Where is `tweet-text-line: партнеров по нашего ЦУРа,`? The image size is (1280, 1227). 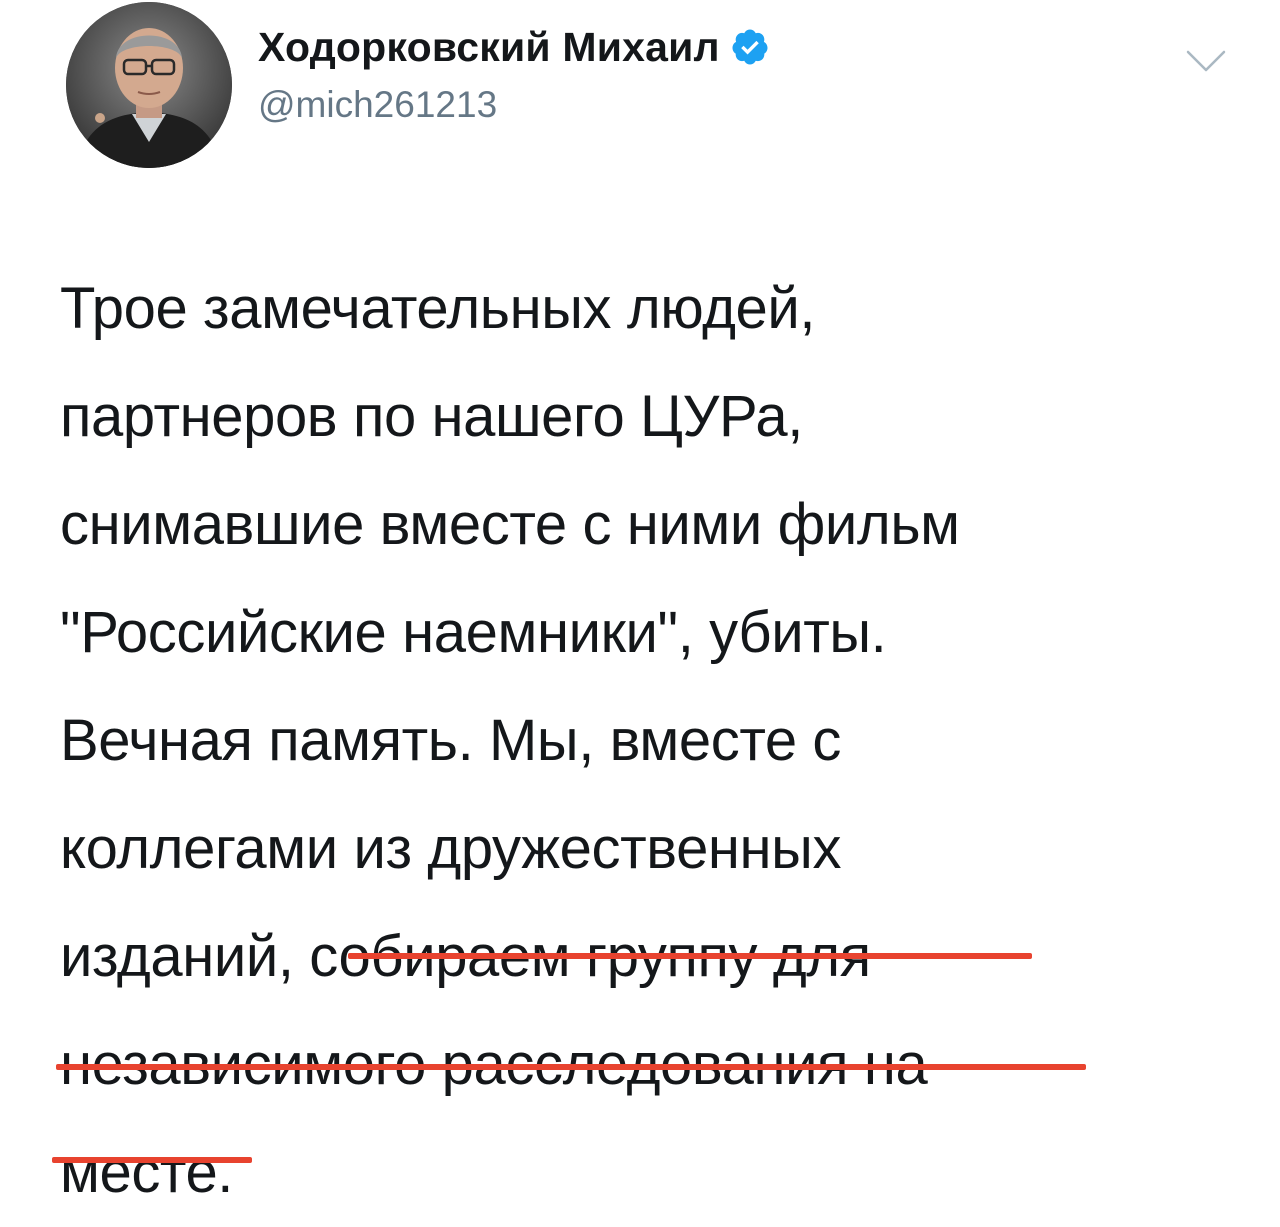 tweet-text-line: партнеров по нашего ЦУРа, is located at coordinates (431, 416).